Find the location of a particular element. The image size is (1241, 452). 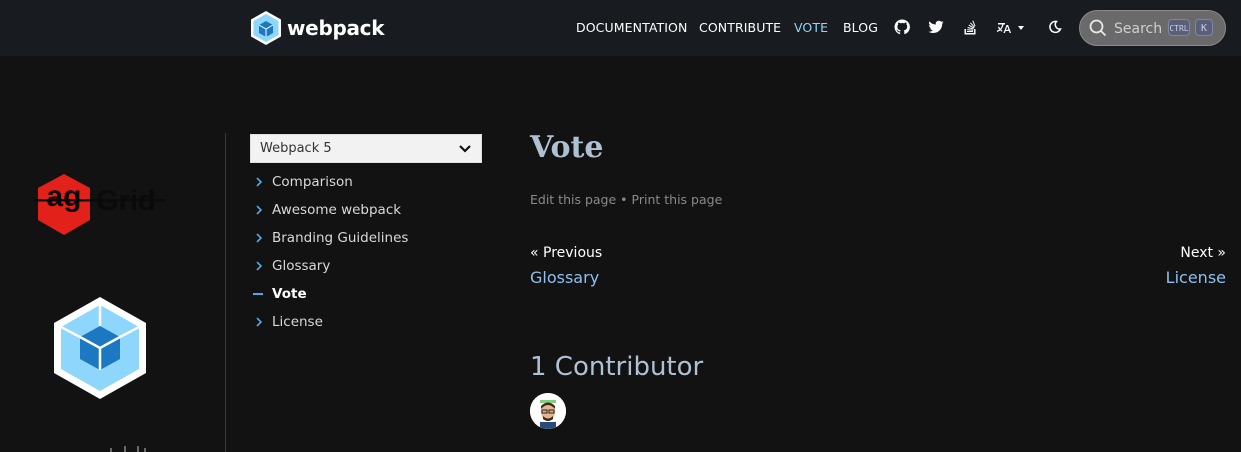

stackoverflow-icon is located at coordinates (970, 27).